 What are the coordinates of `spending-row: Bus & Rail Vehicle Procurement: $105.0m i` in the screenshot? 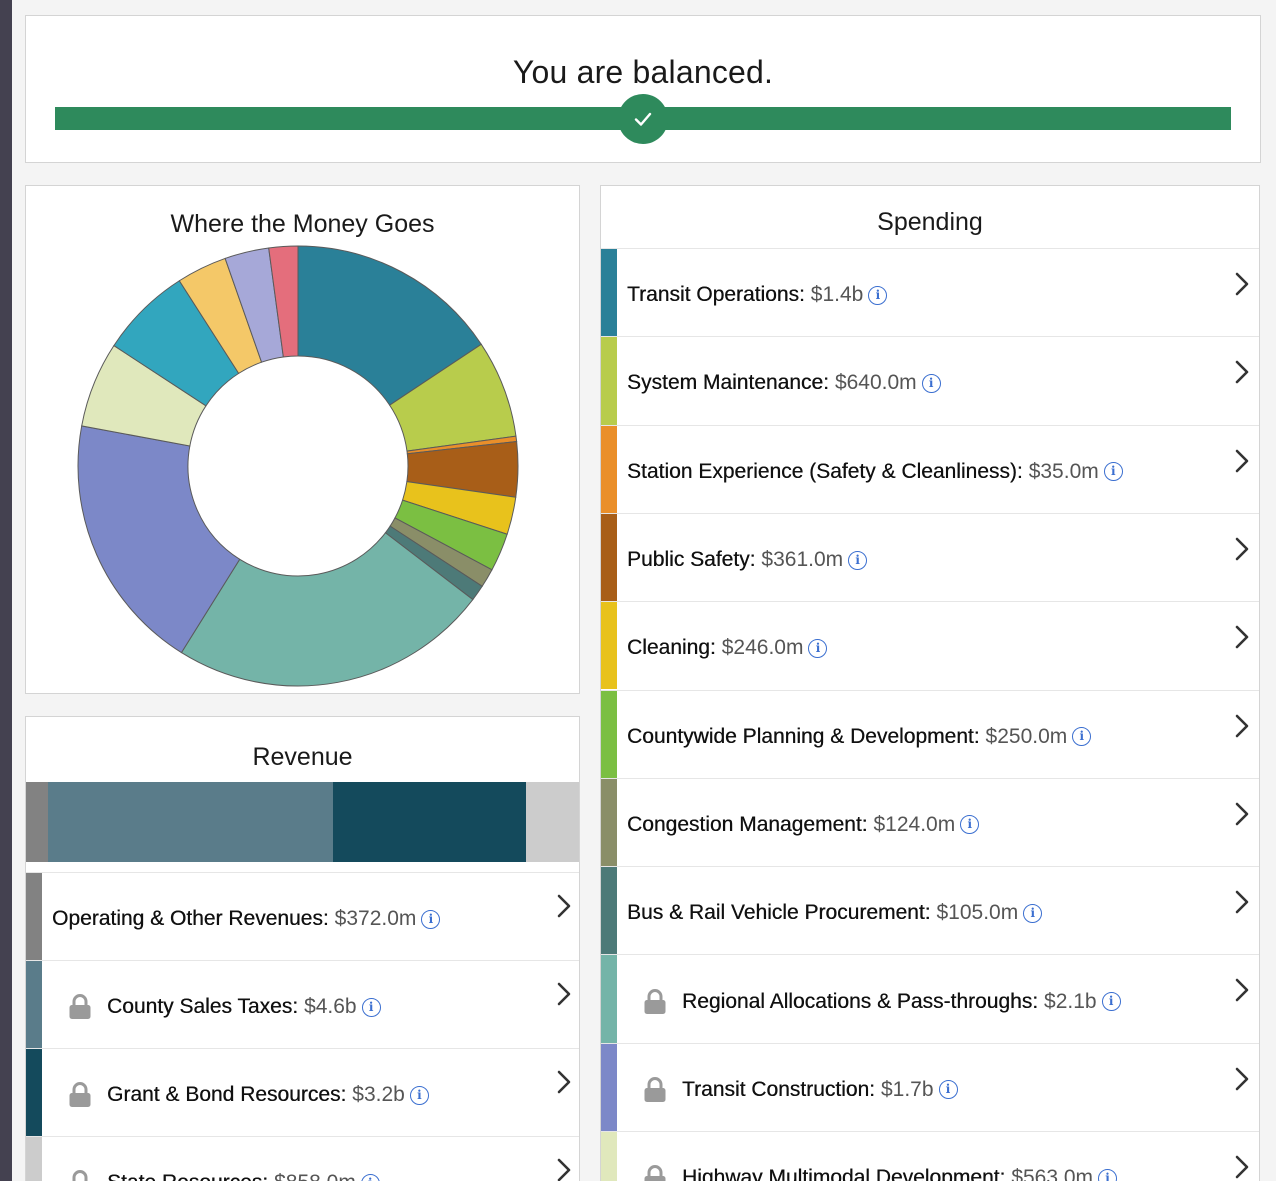 It's located at (930, 910).